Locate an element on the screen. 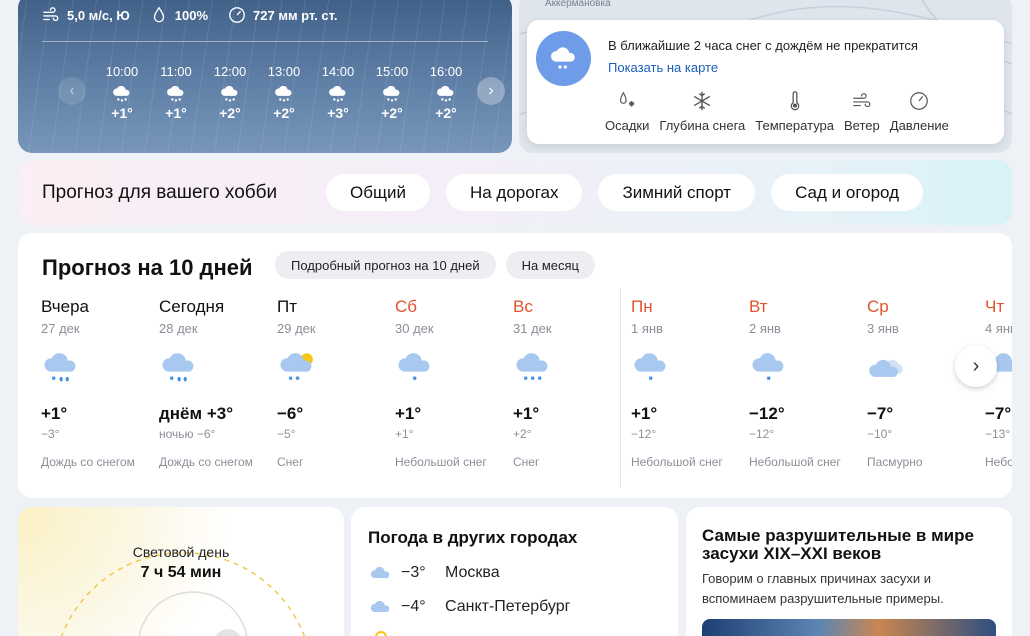  day-low-temp: +1° is located at coordinates (404, 434).